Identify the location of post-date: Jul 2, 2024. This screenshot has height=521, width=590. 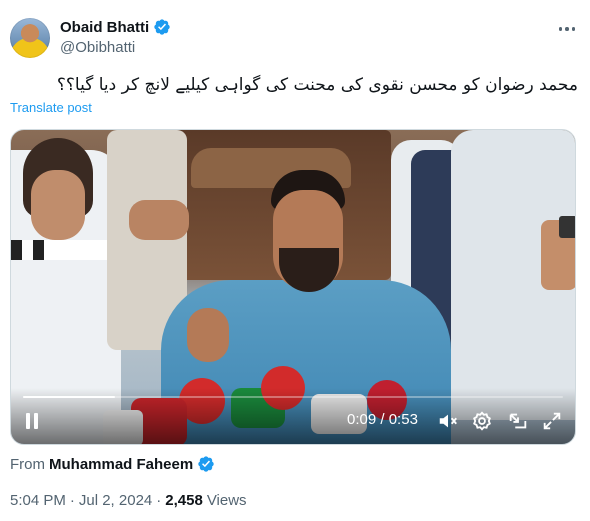
(115, 500).